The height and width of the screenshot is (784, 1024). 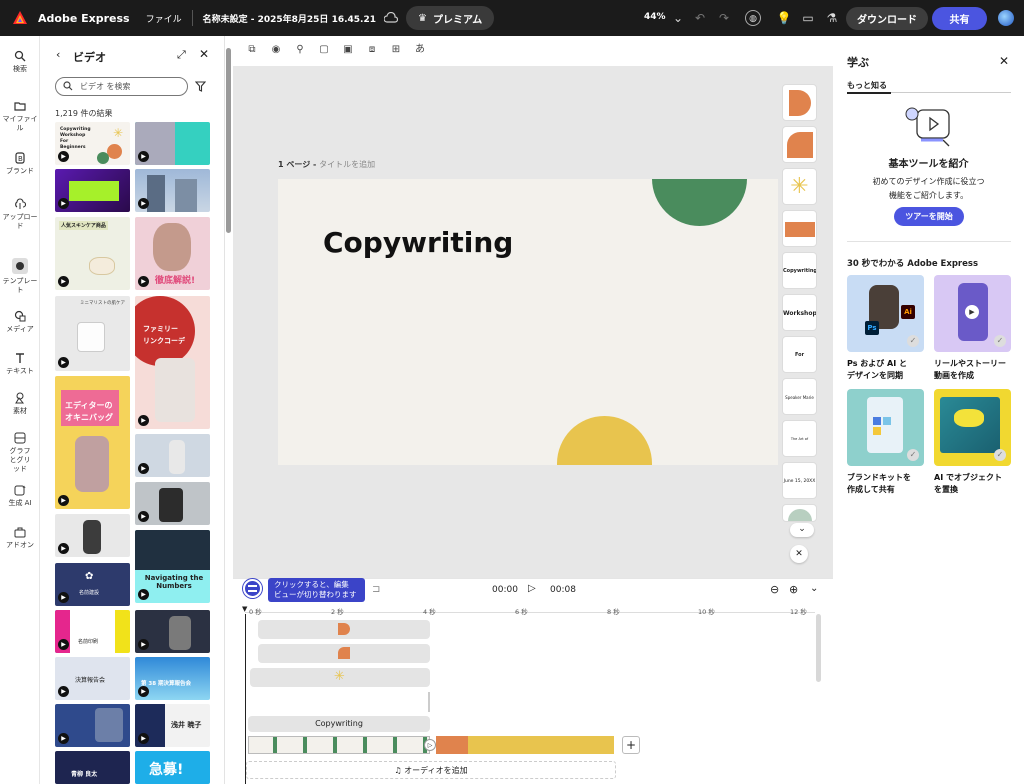 I want to click on translate-icon: あ, so click(x=420, y=50).